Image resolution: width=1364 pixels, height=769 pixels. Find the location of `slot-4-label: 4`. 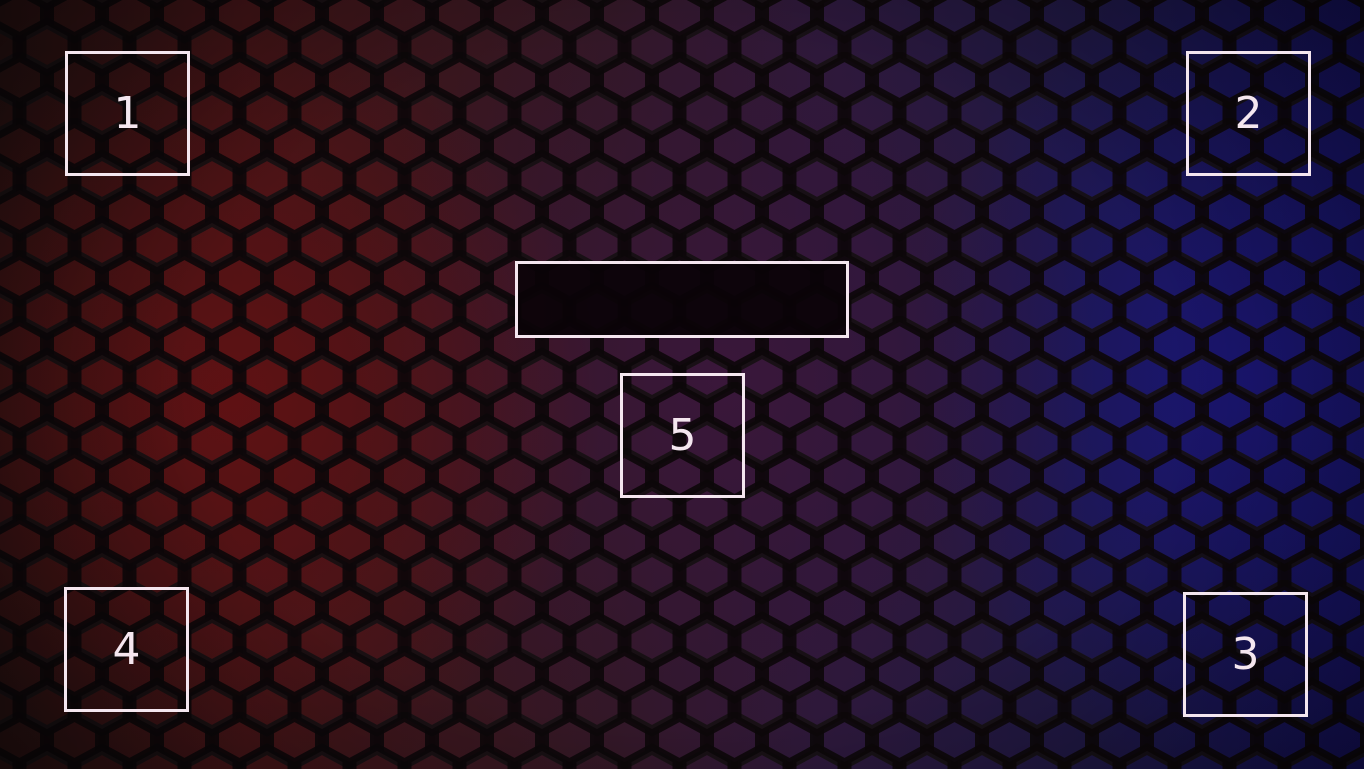

slot-4-label: 4 is located at coordinates (126, 649).